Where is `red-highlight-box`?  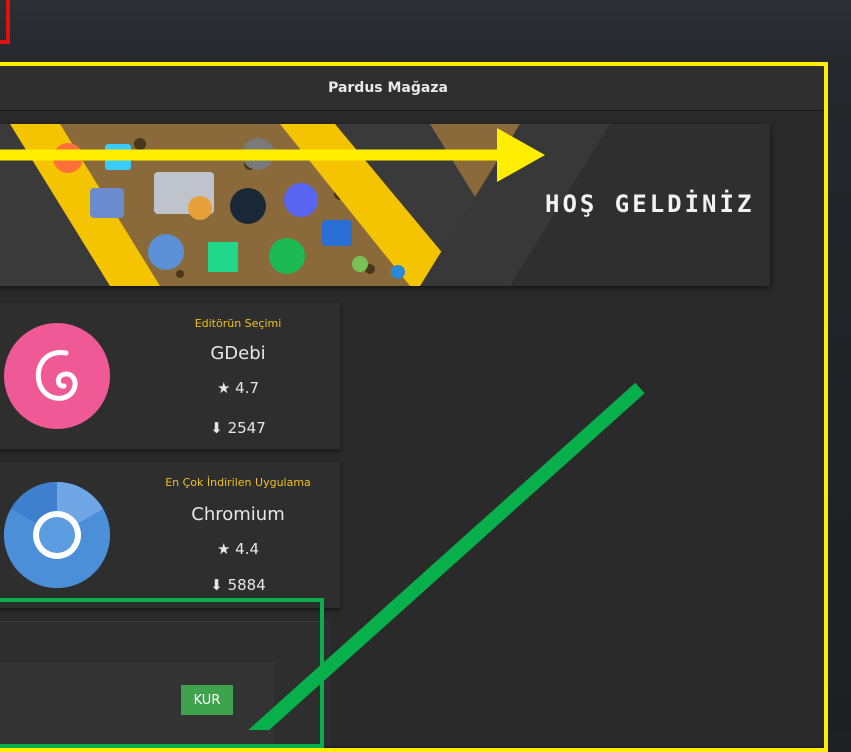 red-highlight-box is located at coordinates (5, 22).